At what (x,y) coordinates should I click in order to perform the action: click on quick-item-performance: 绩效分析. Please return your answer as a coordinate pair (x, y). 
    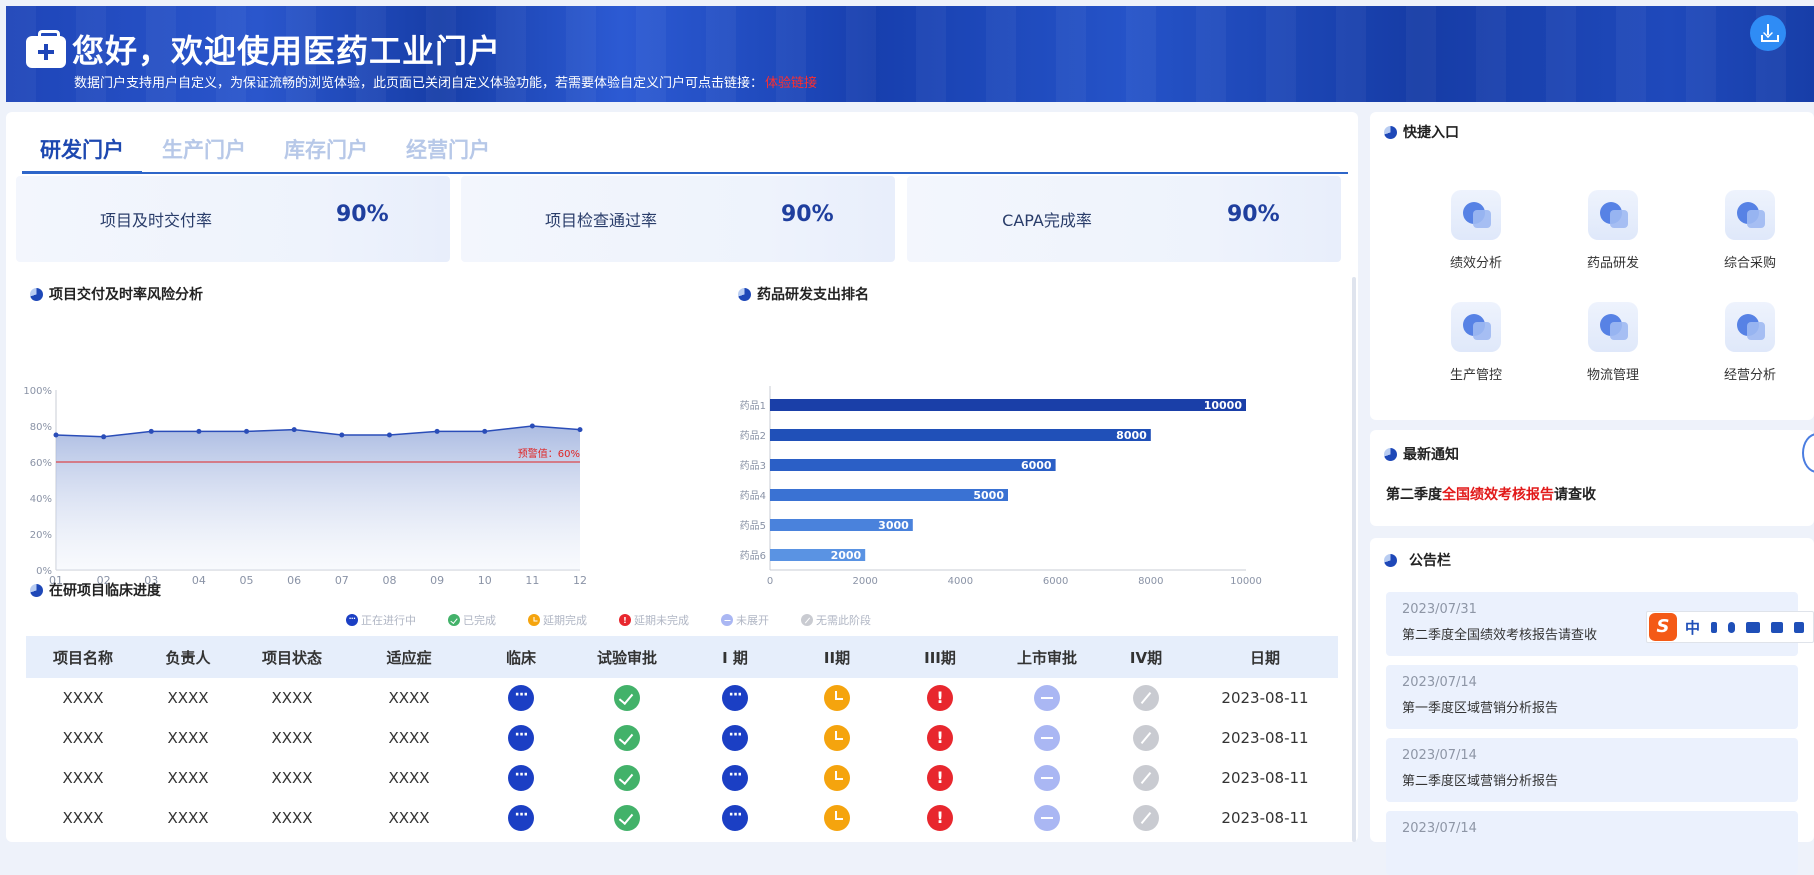
    Looking at the image, I should click on (1476, 230).